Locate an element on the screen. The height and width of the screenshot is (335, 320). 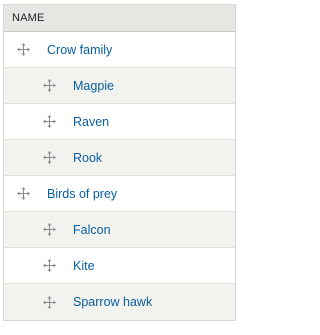
term-link-rook: Rook is located at coordinates (87, 158).